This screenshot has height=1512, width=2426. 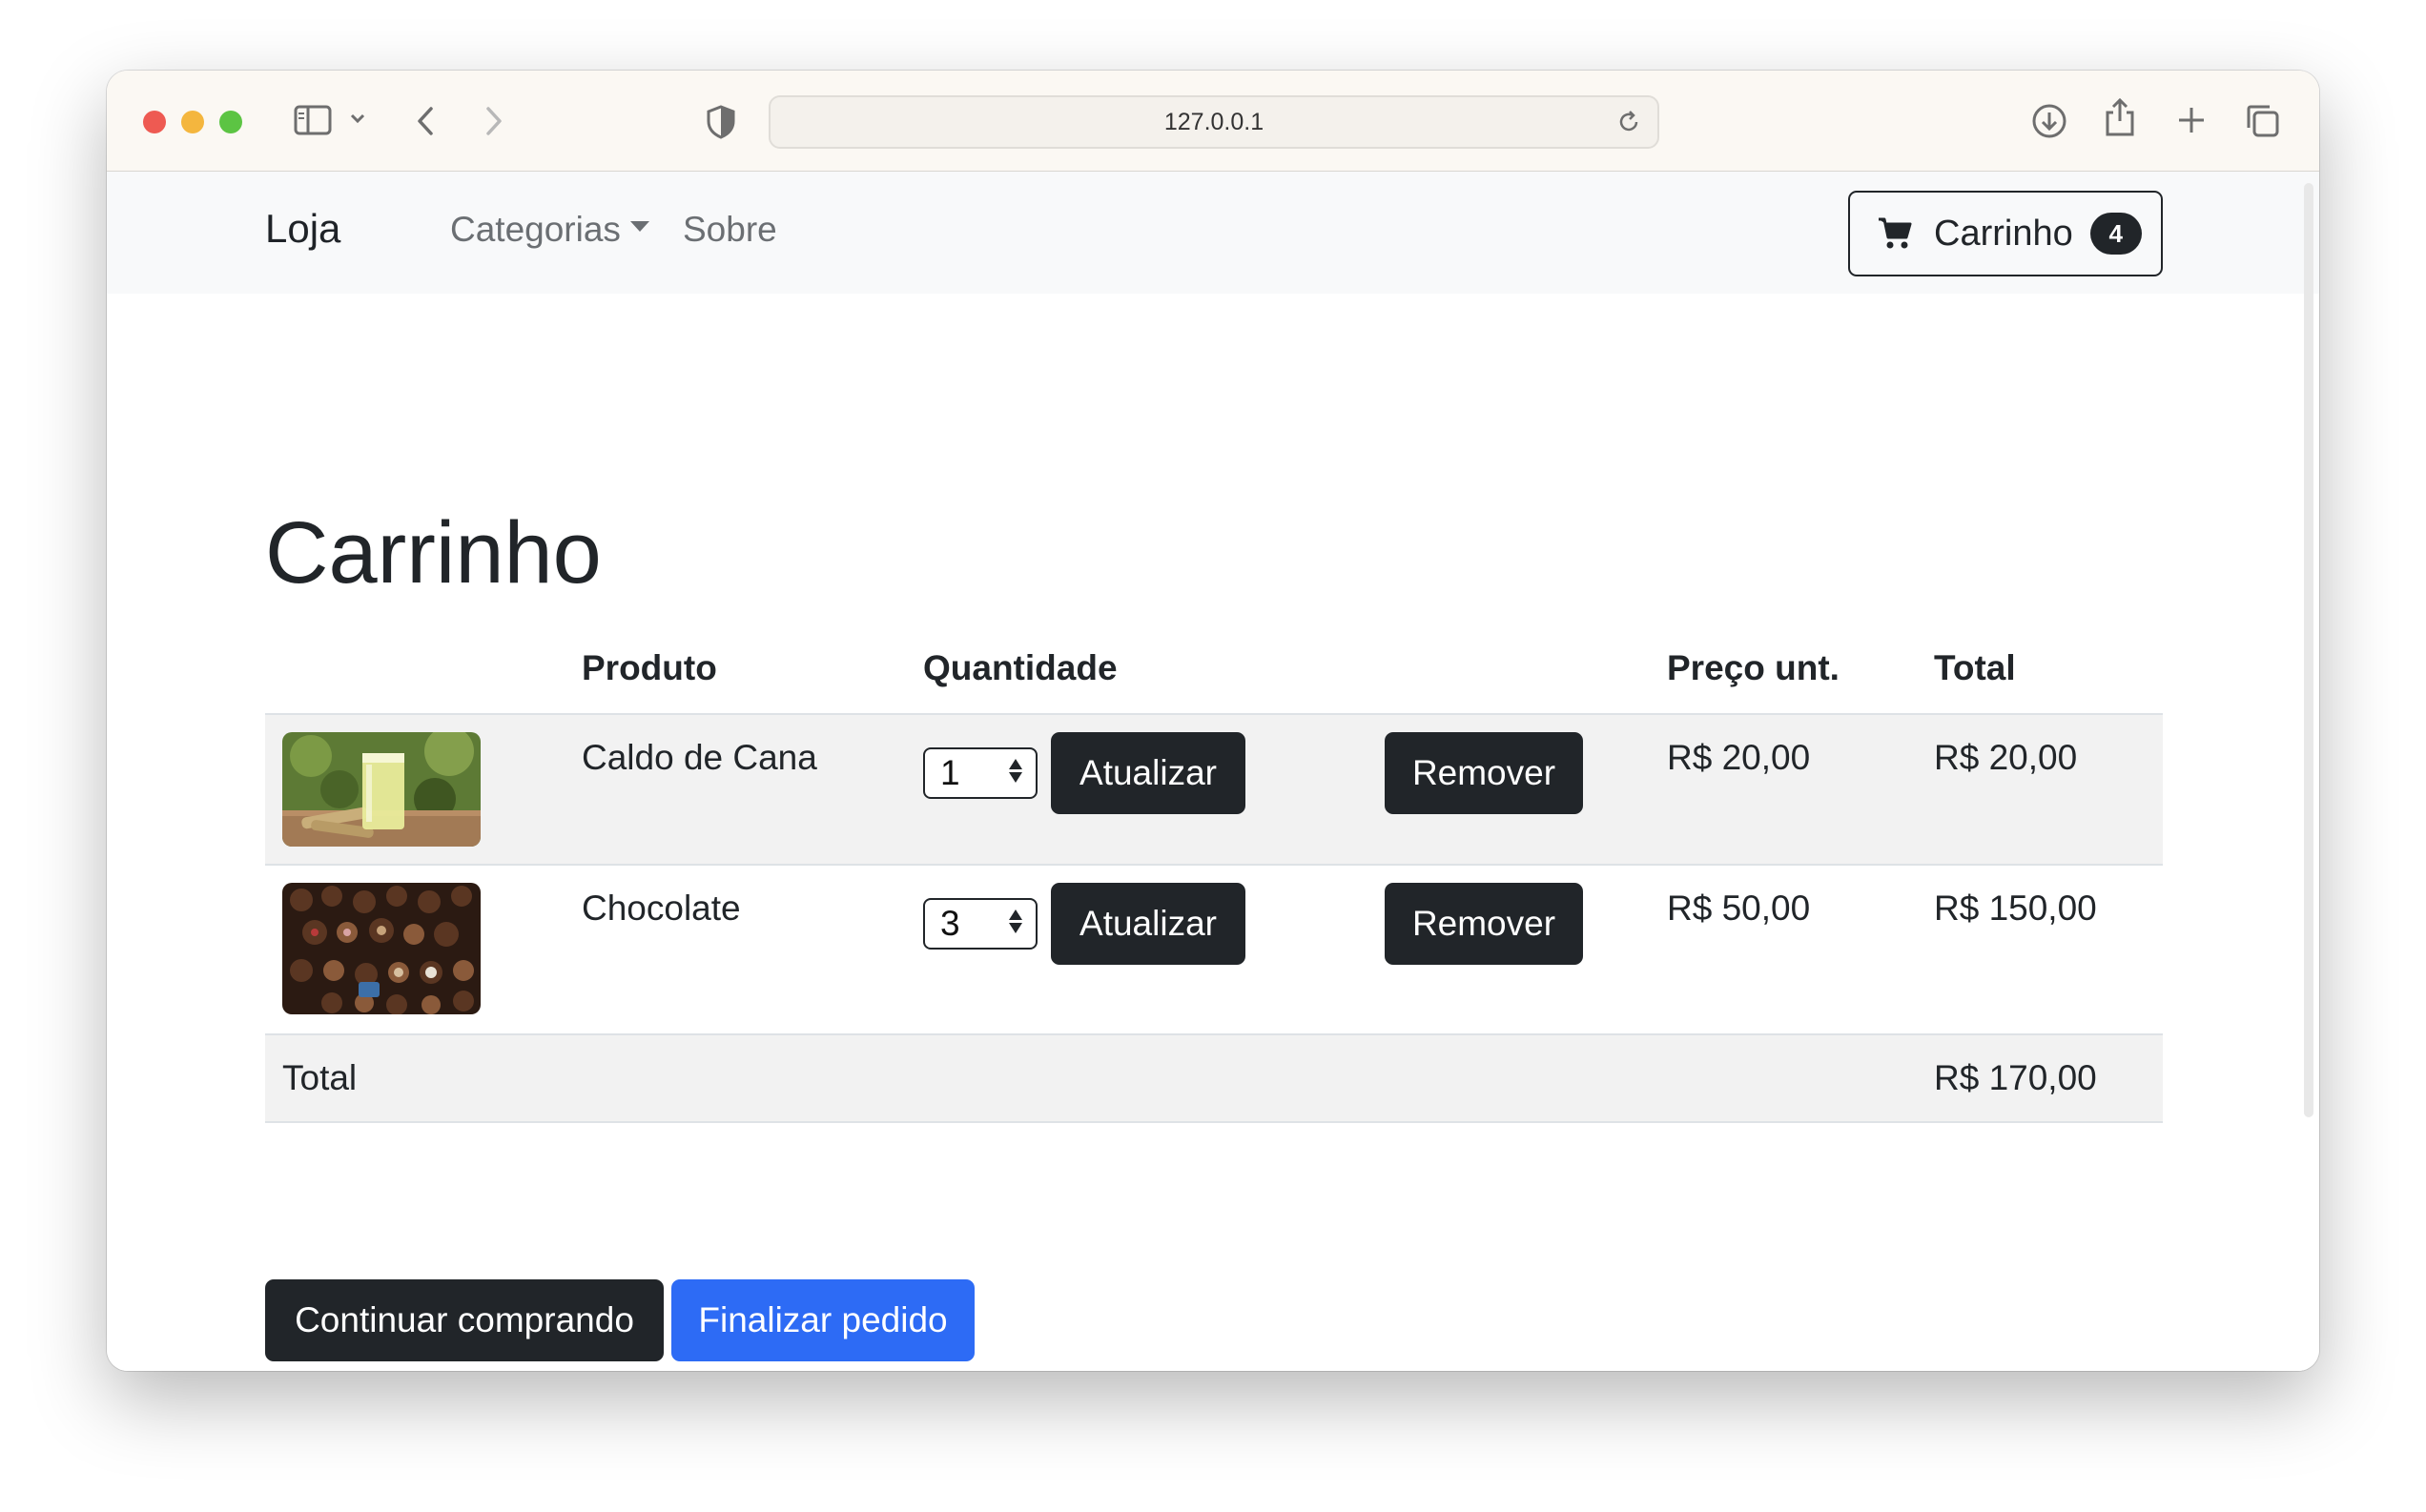 What do you see at coordinates (433, 553) in the screenshot?
I see `page-title: Carrinho` at bounding box center [433, 553].